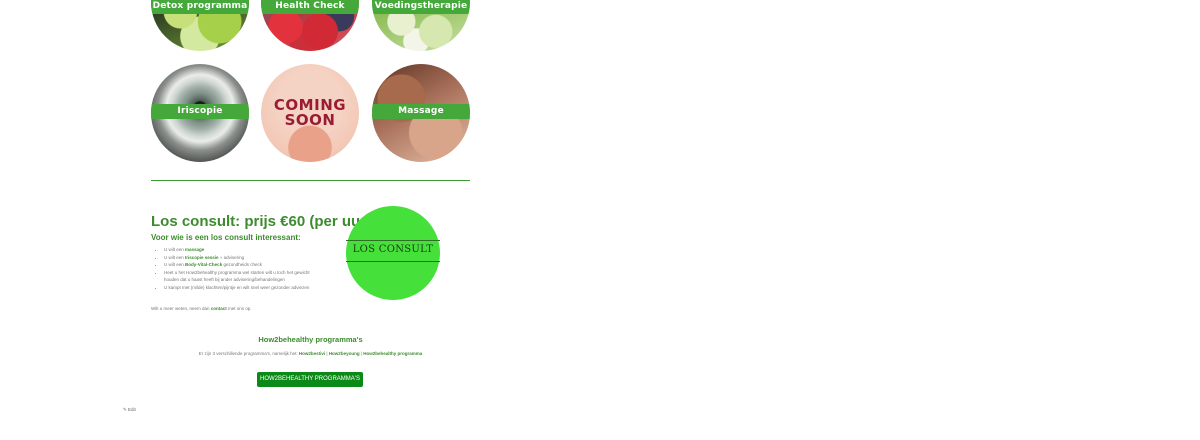  Describe the element at coordinates (261, 221) in the screenshot. I see `consult-heading: Los consult: prijs €60 (per uur)` at that location.